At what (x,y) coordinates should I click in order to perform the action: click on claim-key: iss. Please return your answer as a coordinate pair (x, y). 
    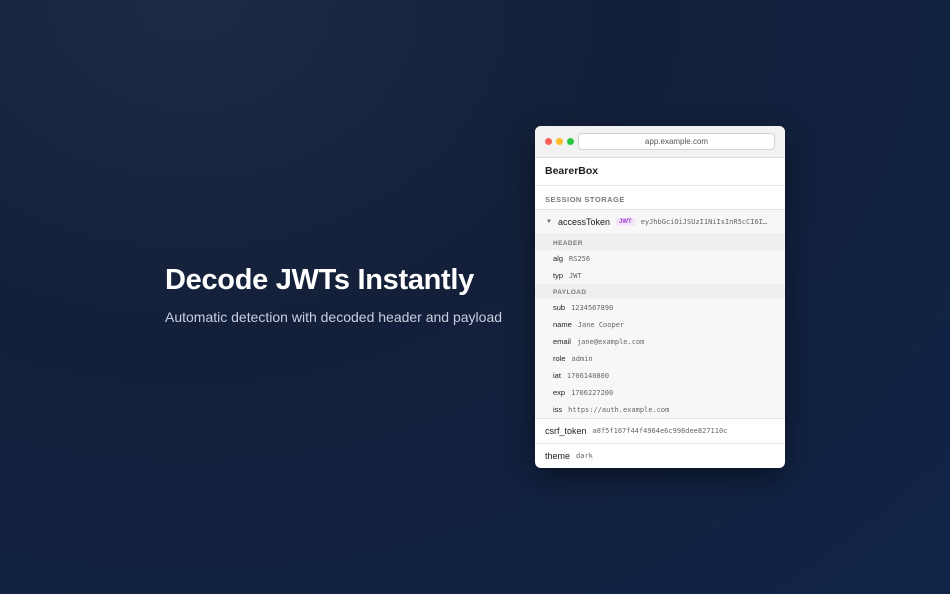
    Looking at the image, I should click on (558, 409).